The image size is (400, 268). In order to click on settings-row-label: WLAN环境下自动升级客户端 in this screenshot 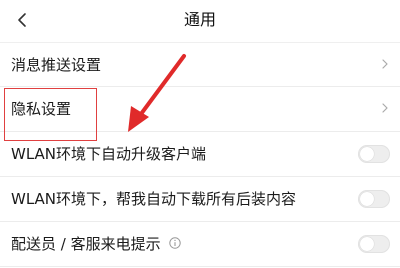, I will do `click(109, 154)`.